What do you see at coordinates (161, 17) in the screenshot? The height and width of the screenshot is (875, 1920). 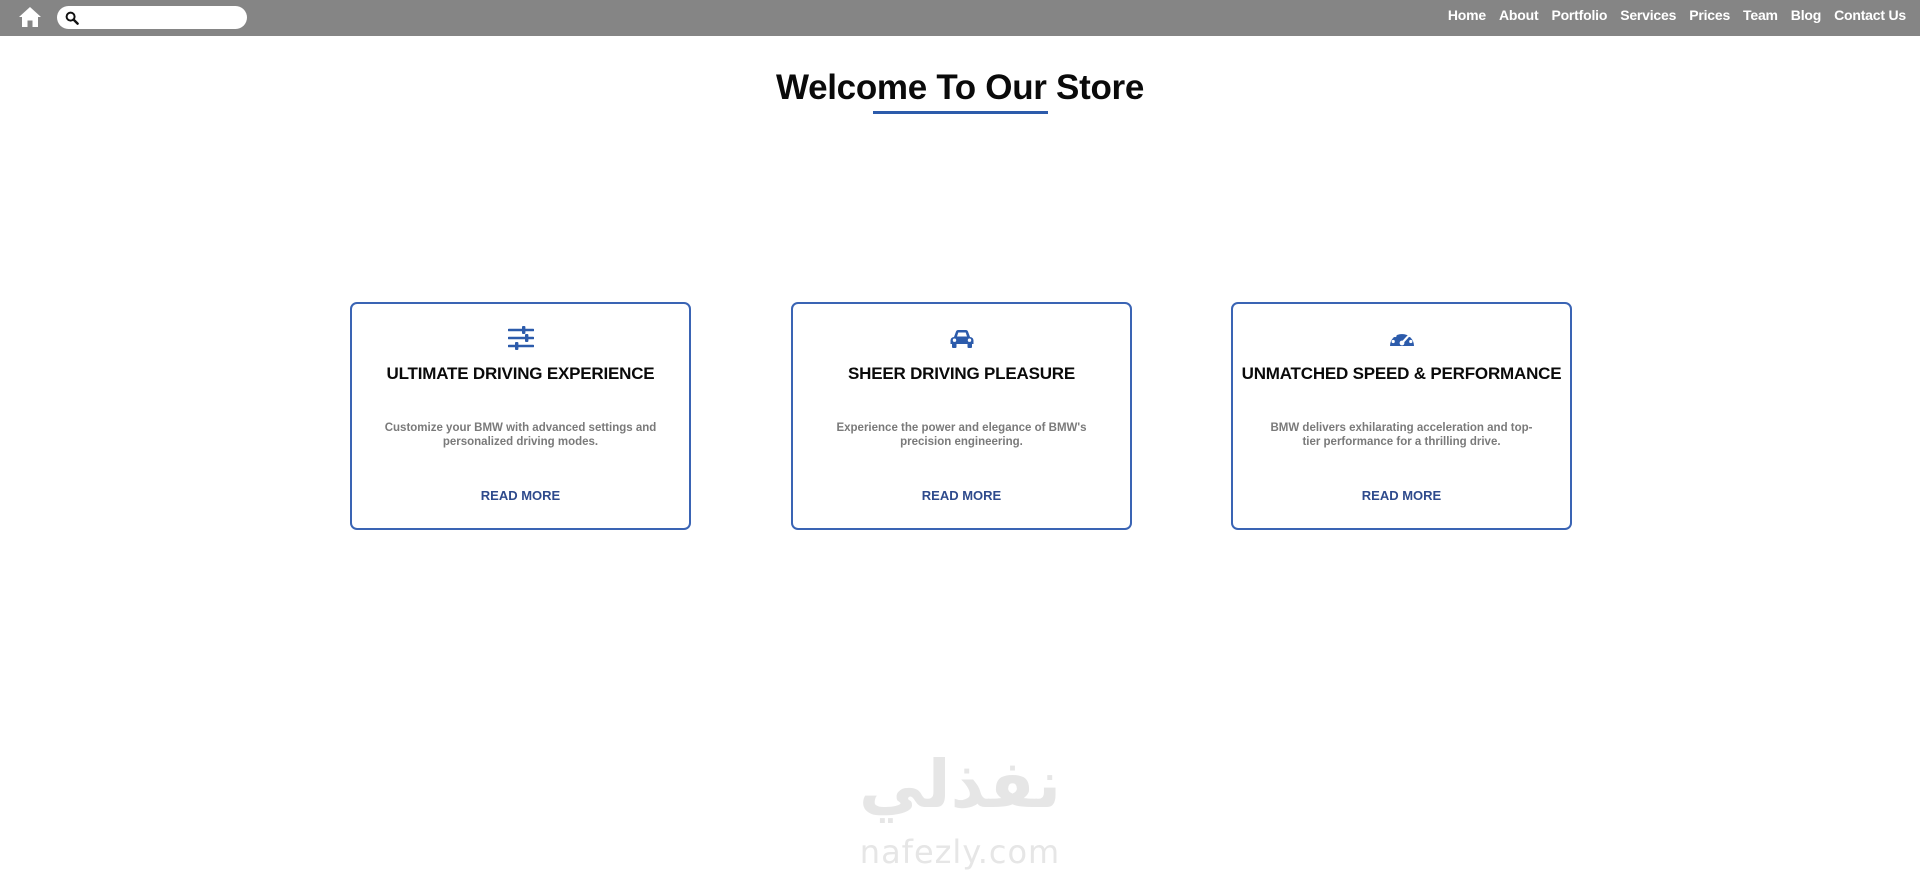 I see `search-input` at bounding box center [161, 17].